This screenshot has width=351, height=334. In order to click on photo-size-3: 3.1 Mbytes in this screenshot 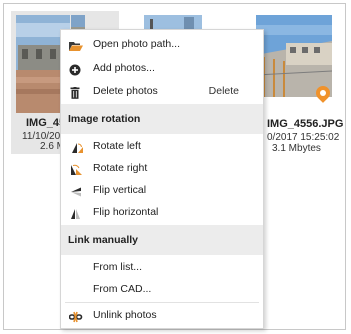, I will do `click(296, 148)`.